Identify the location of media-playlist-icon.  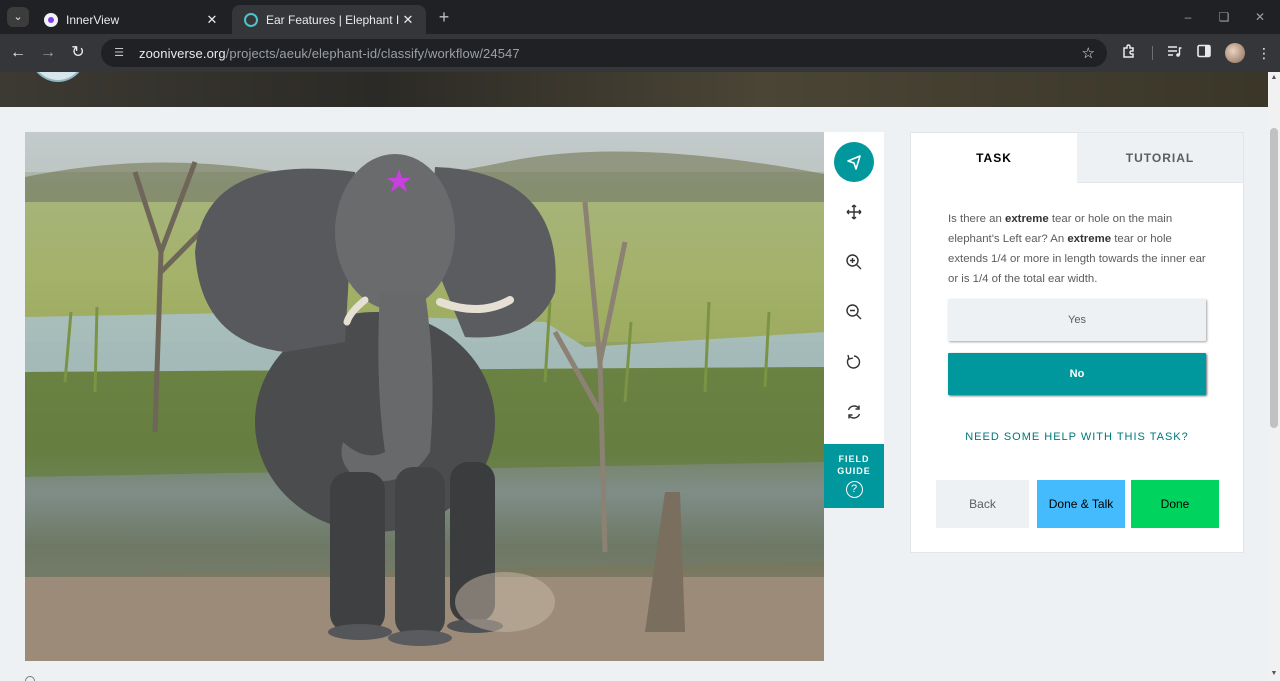
(1174, 53).